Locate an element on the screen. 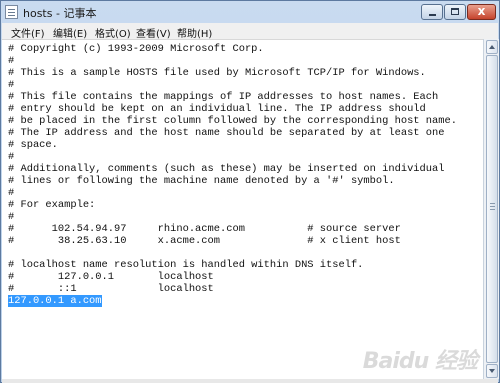  menu-edit: 编辑(E) is located at coordinates (70, 32).